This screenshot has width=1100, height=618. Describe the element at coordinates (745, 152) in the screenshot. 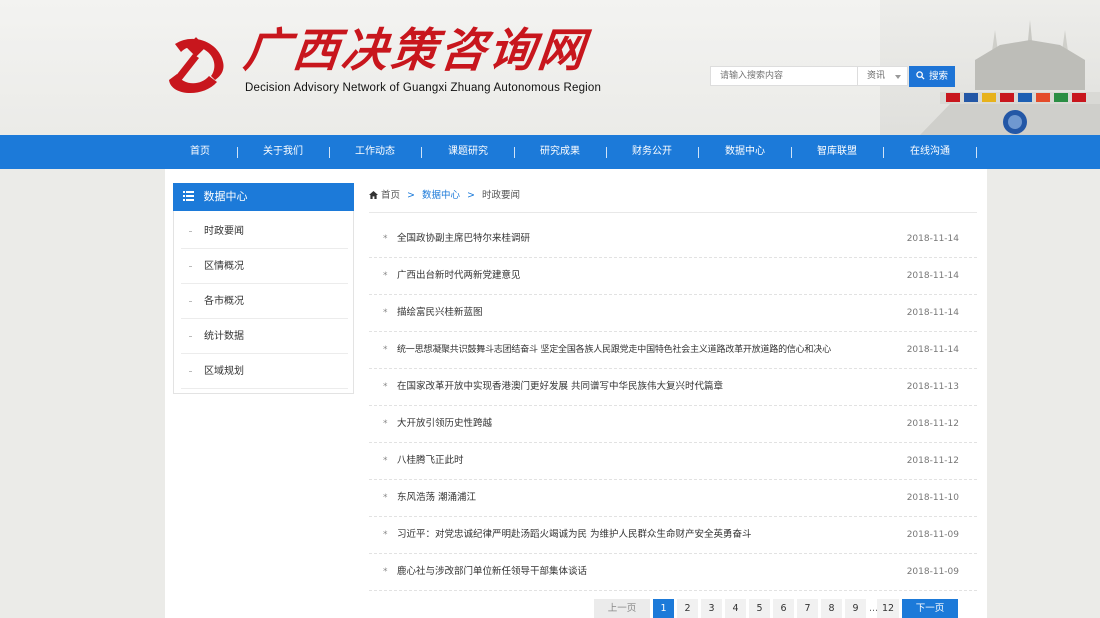

I see `nav-item-data-center: 数据中心` at that location.